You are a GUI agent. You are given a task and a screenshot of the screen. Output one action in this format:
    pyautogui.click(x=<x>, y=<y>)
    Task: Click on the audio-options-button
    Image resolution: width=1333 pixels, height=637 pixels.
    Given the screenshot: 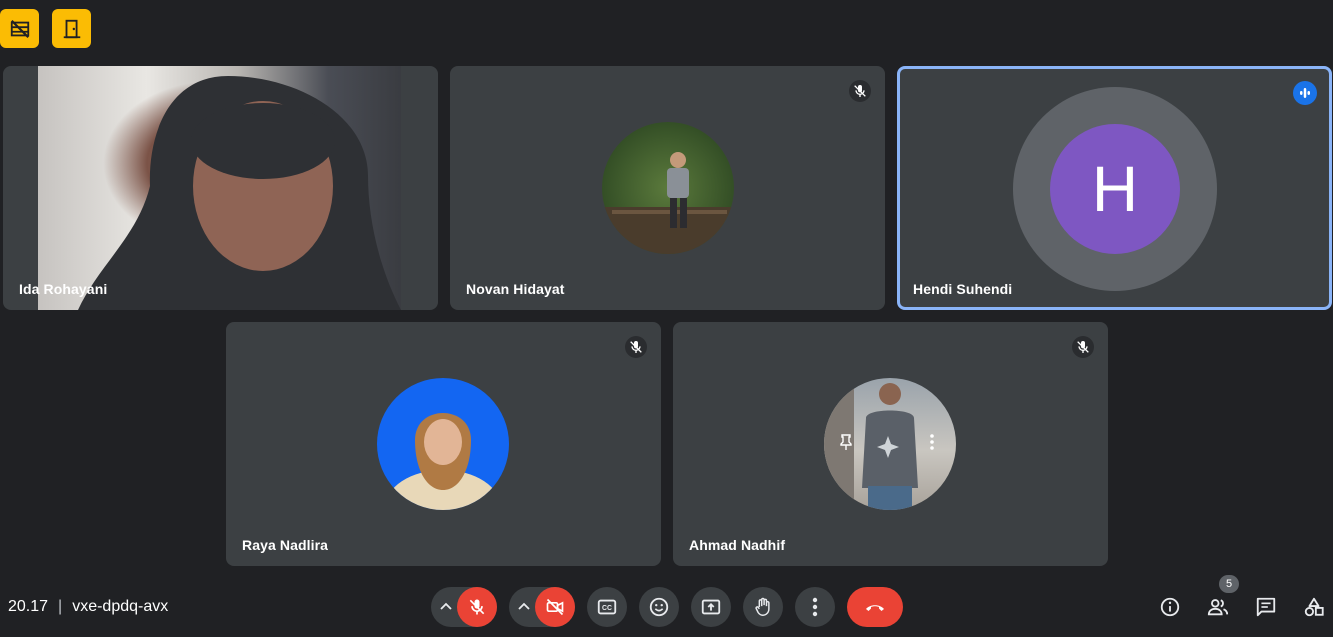 What is the action you would take?
    pyautogui.click(x=446, y=606)
    